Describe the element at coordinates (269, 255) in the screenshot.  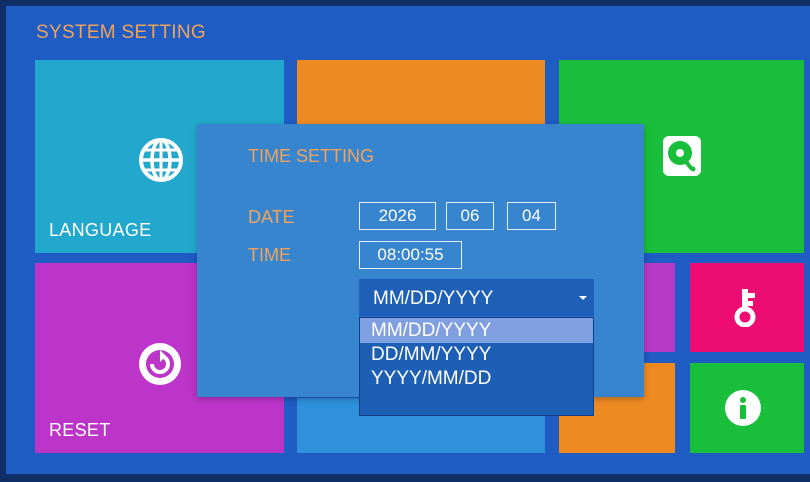
I see `time-label: TIME` at that location.